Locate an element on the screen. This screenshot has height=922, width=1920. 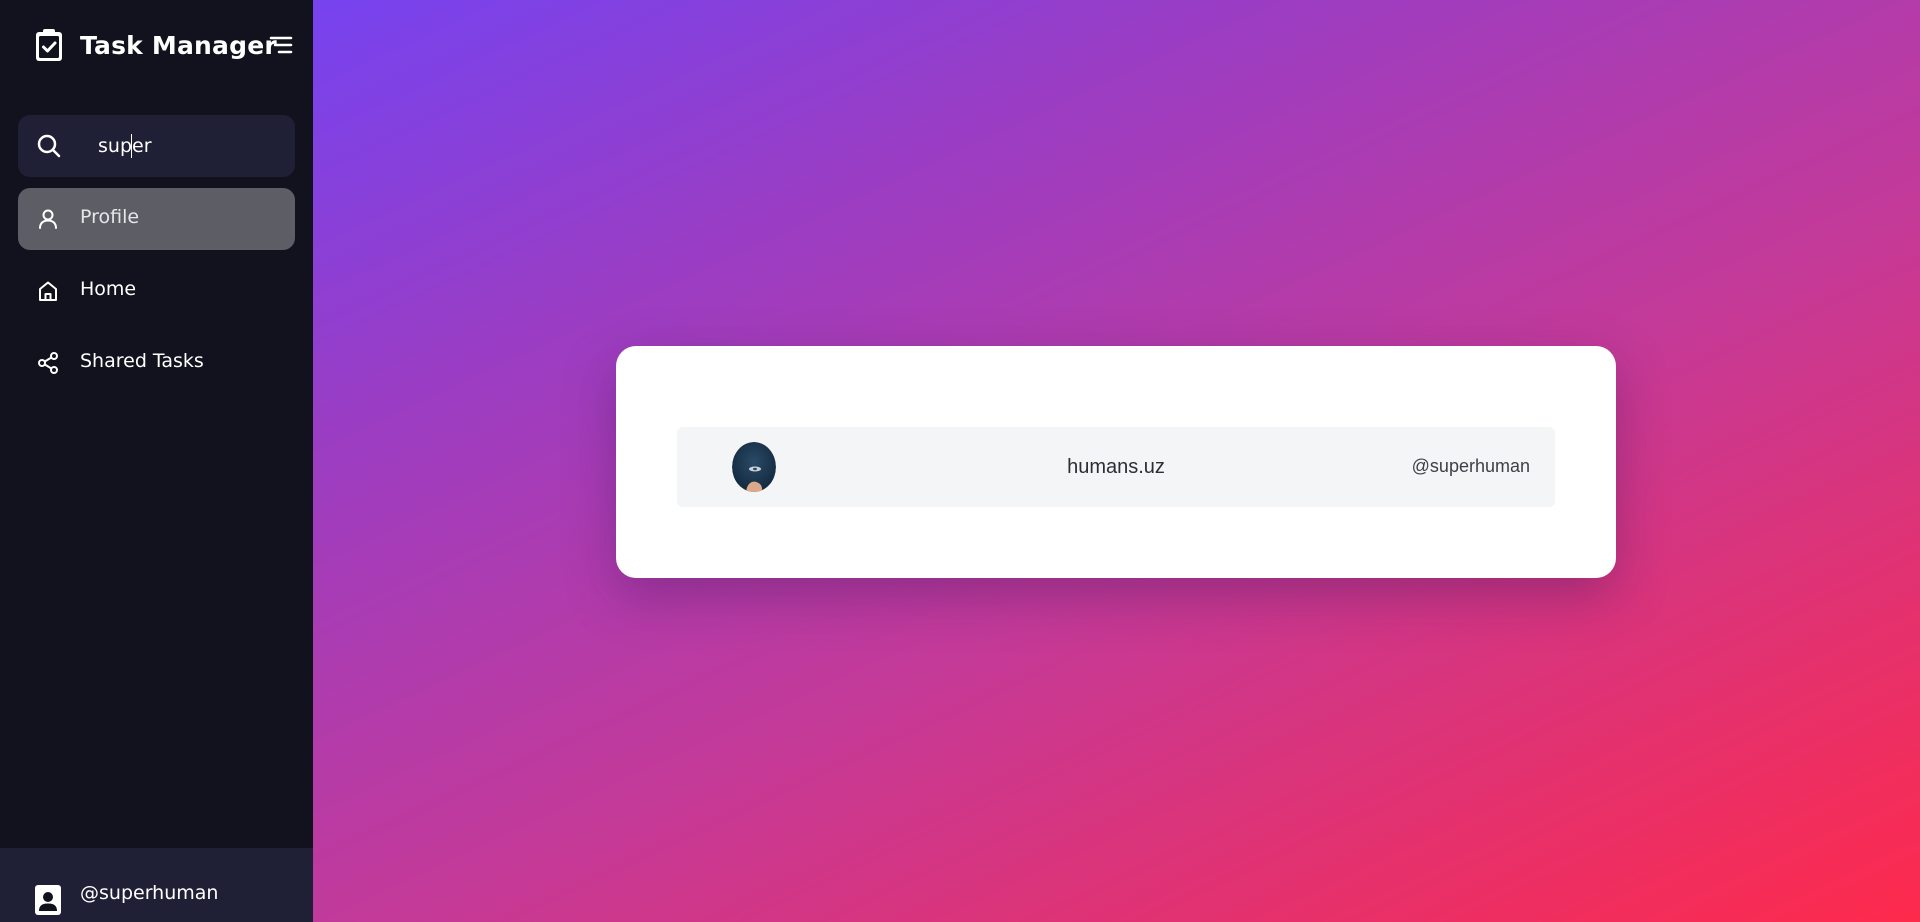
sidebar-item-profile: Profile is located at coordinates (156, 219).